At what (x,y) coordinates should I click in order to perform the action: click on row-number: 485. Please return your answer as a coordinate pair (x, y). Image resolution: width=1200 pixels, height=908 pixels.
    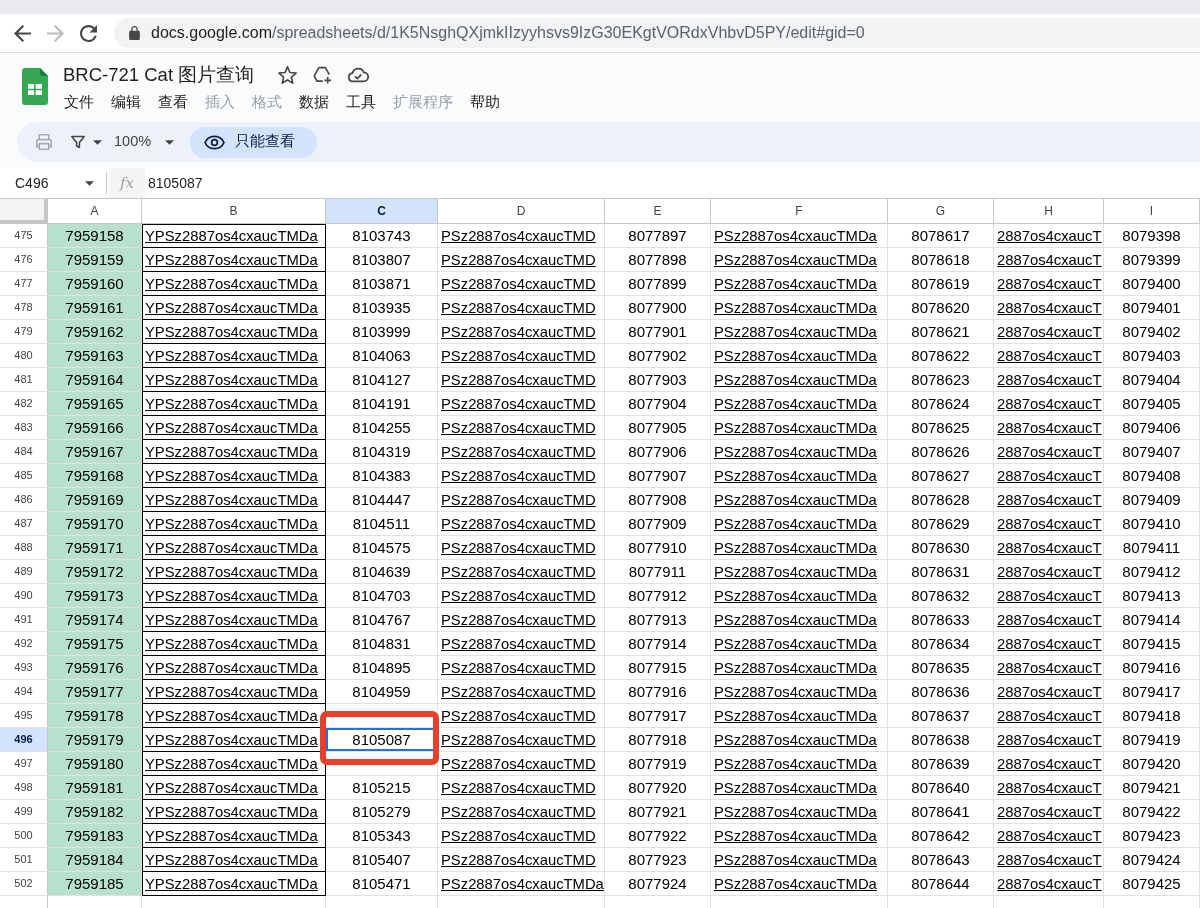
    Looking at the image, I should click on (24, 476).